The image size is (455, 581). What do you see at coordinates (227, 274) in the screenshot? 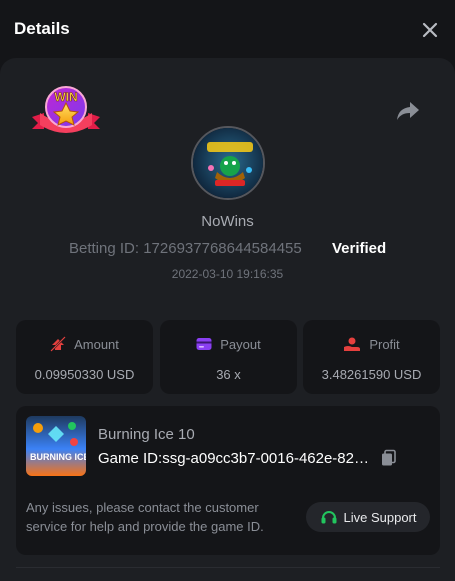
I see `bet-timestamp: 2022-03-10 19:16:35` at bounding box center [227, 274].